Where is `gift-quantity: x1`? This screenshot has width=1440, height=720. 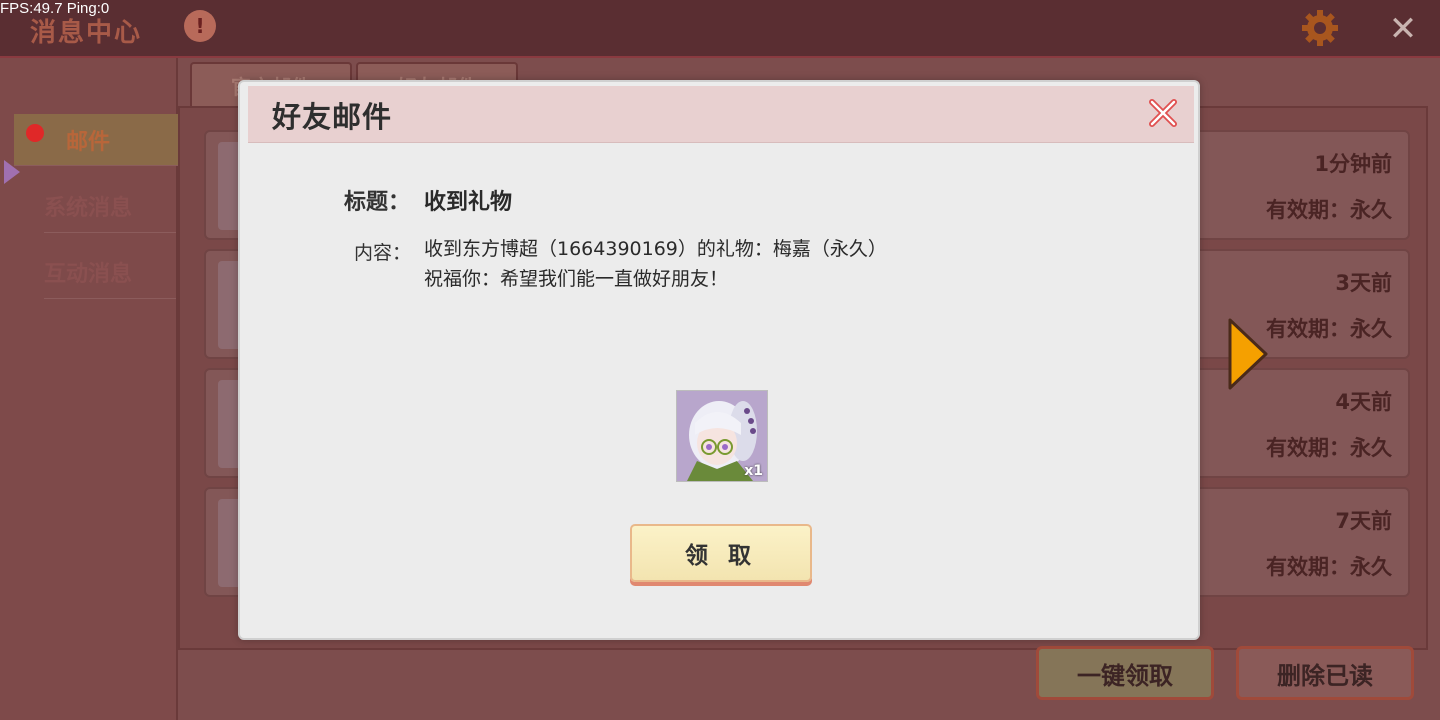
gift-quantity: x1 is located at coordinates (753, 471).